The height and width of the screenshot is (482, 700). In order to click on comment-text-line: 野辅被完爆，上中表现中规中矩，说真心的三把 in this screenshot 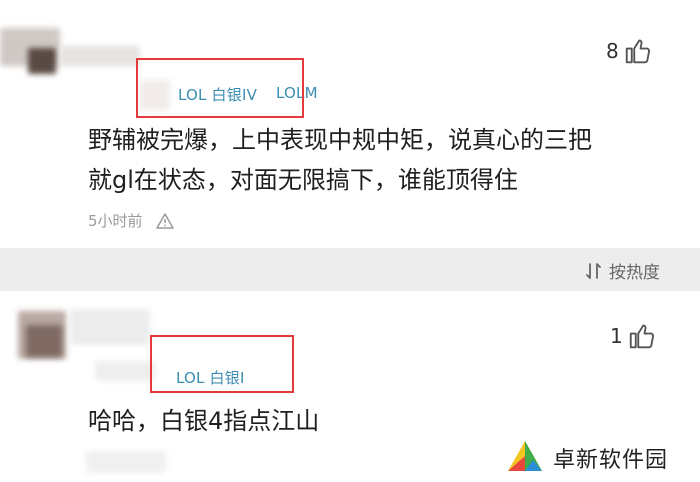, I will do `click(340, 140)`.